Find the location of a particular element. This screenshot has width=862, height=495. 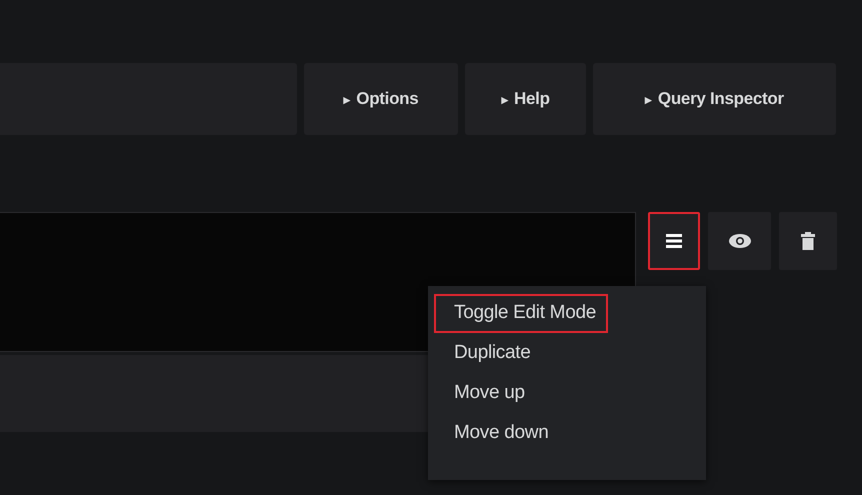

menu-item: Toggle Edit Mode is located at coordinates (521, 313).